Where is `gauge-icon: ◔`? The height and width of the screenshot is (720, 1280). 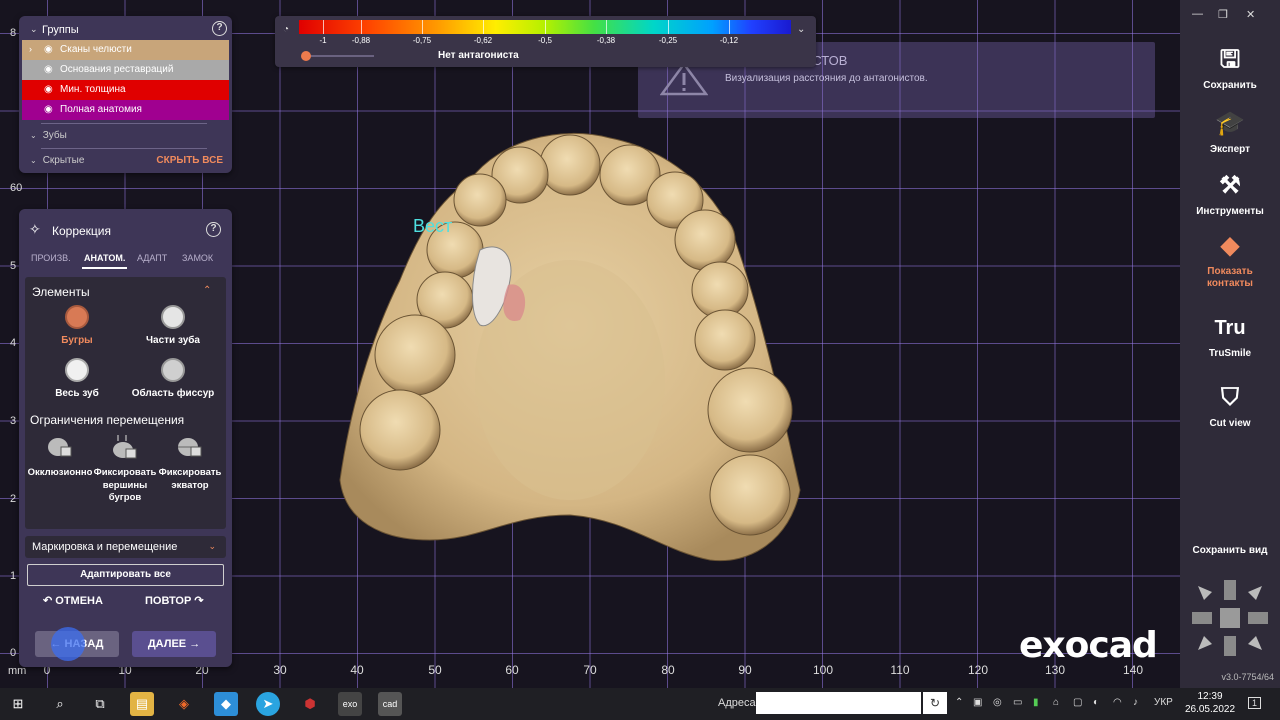
gauge-icon: ◔ is located at coordinates (286, 29).